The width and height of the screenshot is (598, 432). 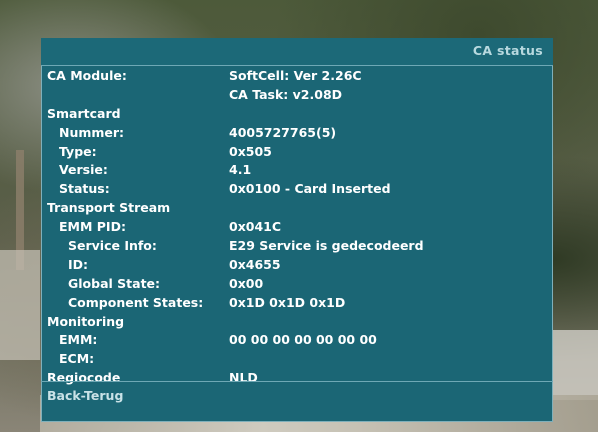 I want to click on panel-title: CA status, so click(x=507, y=50).